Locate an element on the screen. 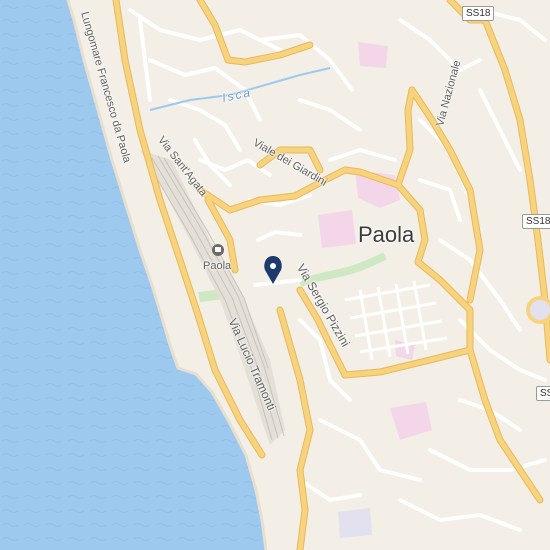  road-shield-ss18-right: SS18 is located at coordinates (536, 221).